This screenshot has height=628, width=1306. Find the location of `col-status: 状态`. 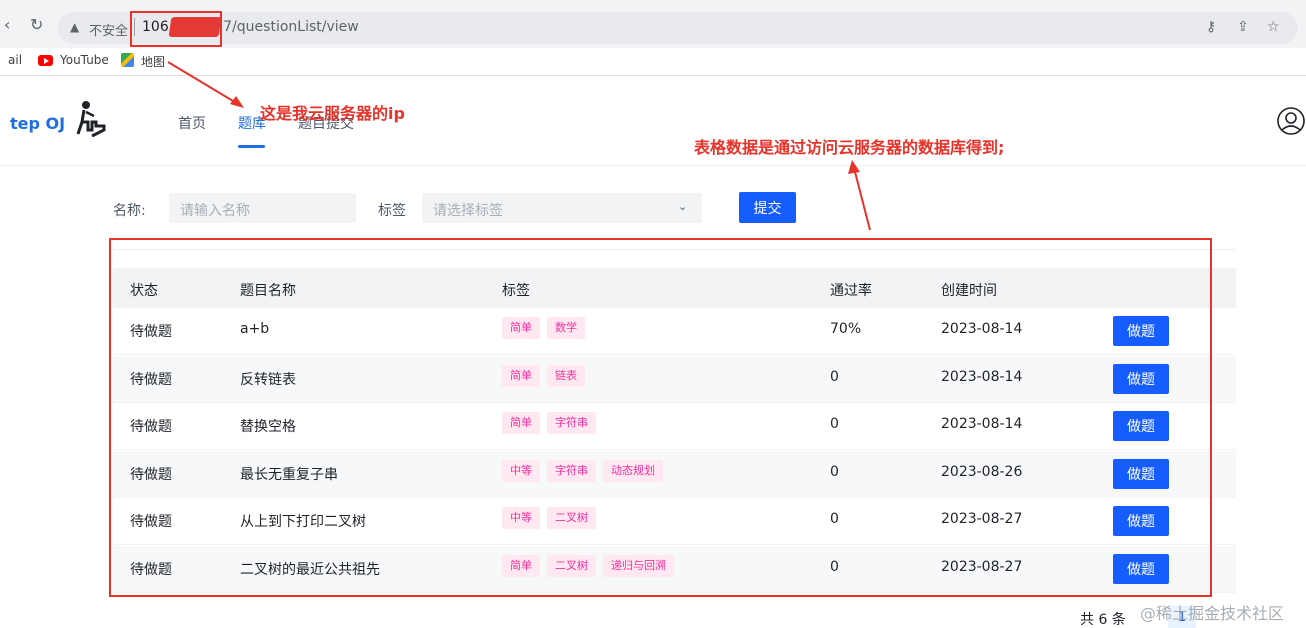

col-status: 状态 is located at coordinates (144, 291).